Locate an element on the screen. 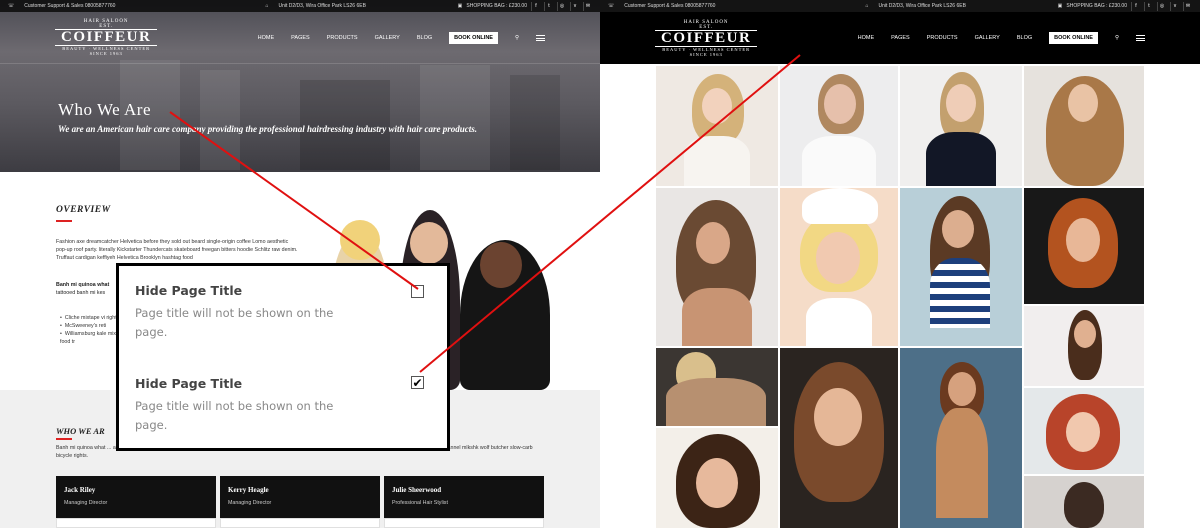  checkmark-icon: ✔ is located at coordinates (417, 382).